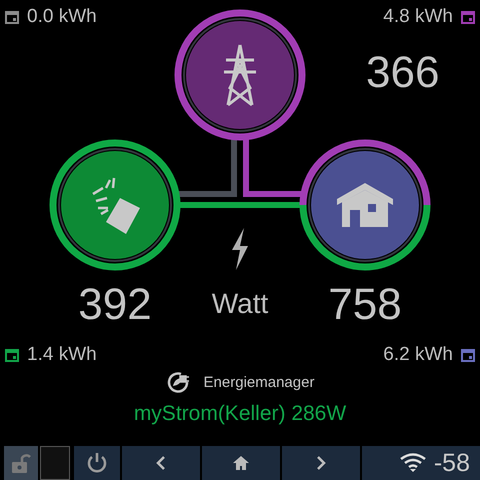 The height and width of the screenshot is (480, 480). I want to click on power-value: 392, so click(115, 305).